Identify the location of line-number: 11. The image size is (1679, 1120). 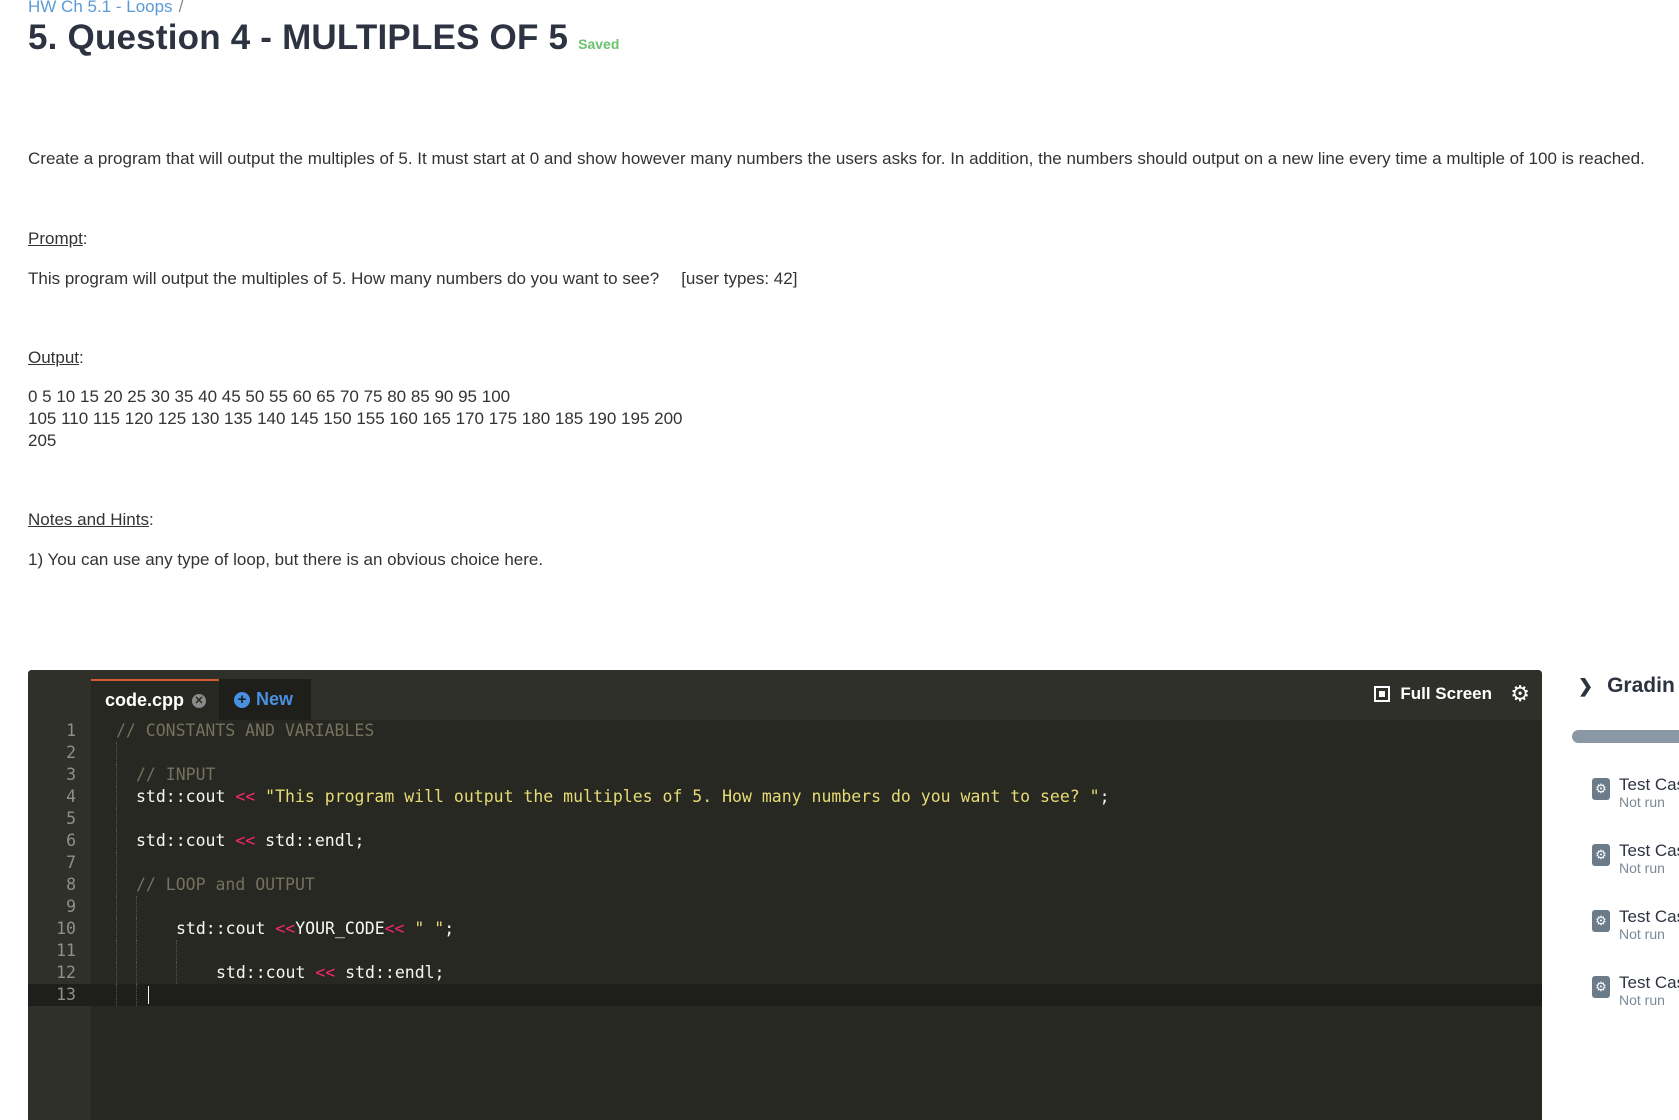
(66, 950).